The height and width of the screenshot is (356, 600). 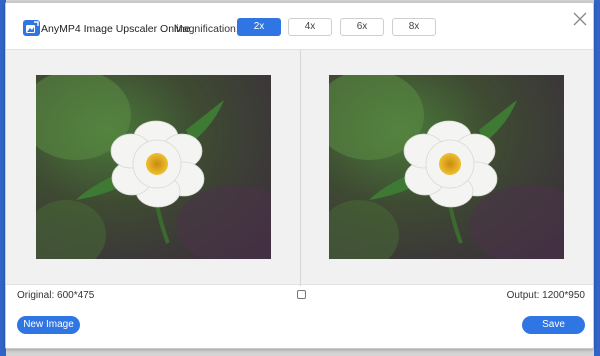 I want to click on magnification-8x-button: 8x, so click(x=414, y=27).